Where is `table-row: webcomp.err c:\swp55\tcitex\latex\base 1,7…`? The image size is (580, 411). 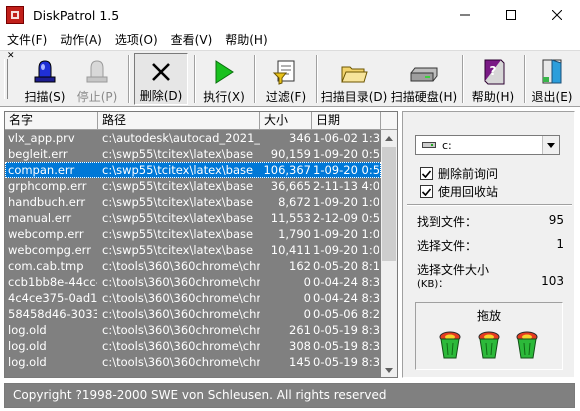 table-row: webcomp.err c:\swp55\tcitex\latex\base 1,7… is located at coordinates (193, 234).